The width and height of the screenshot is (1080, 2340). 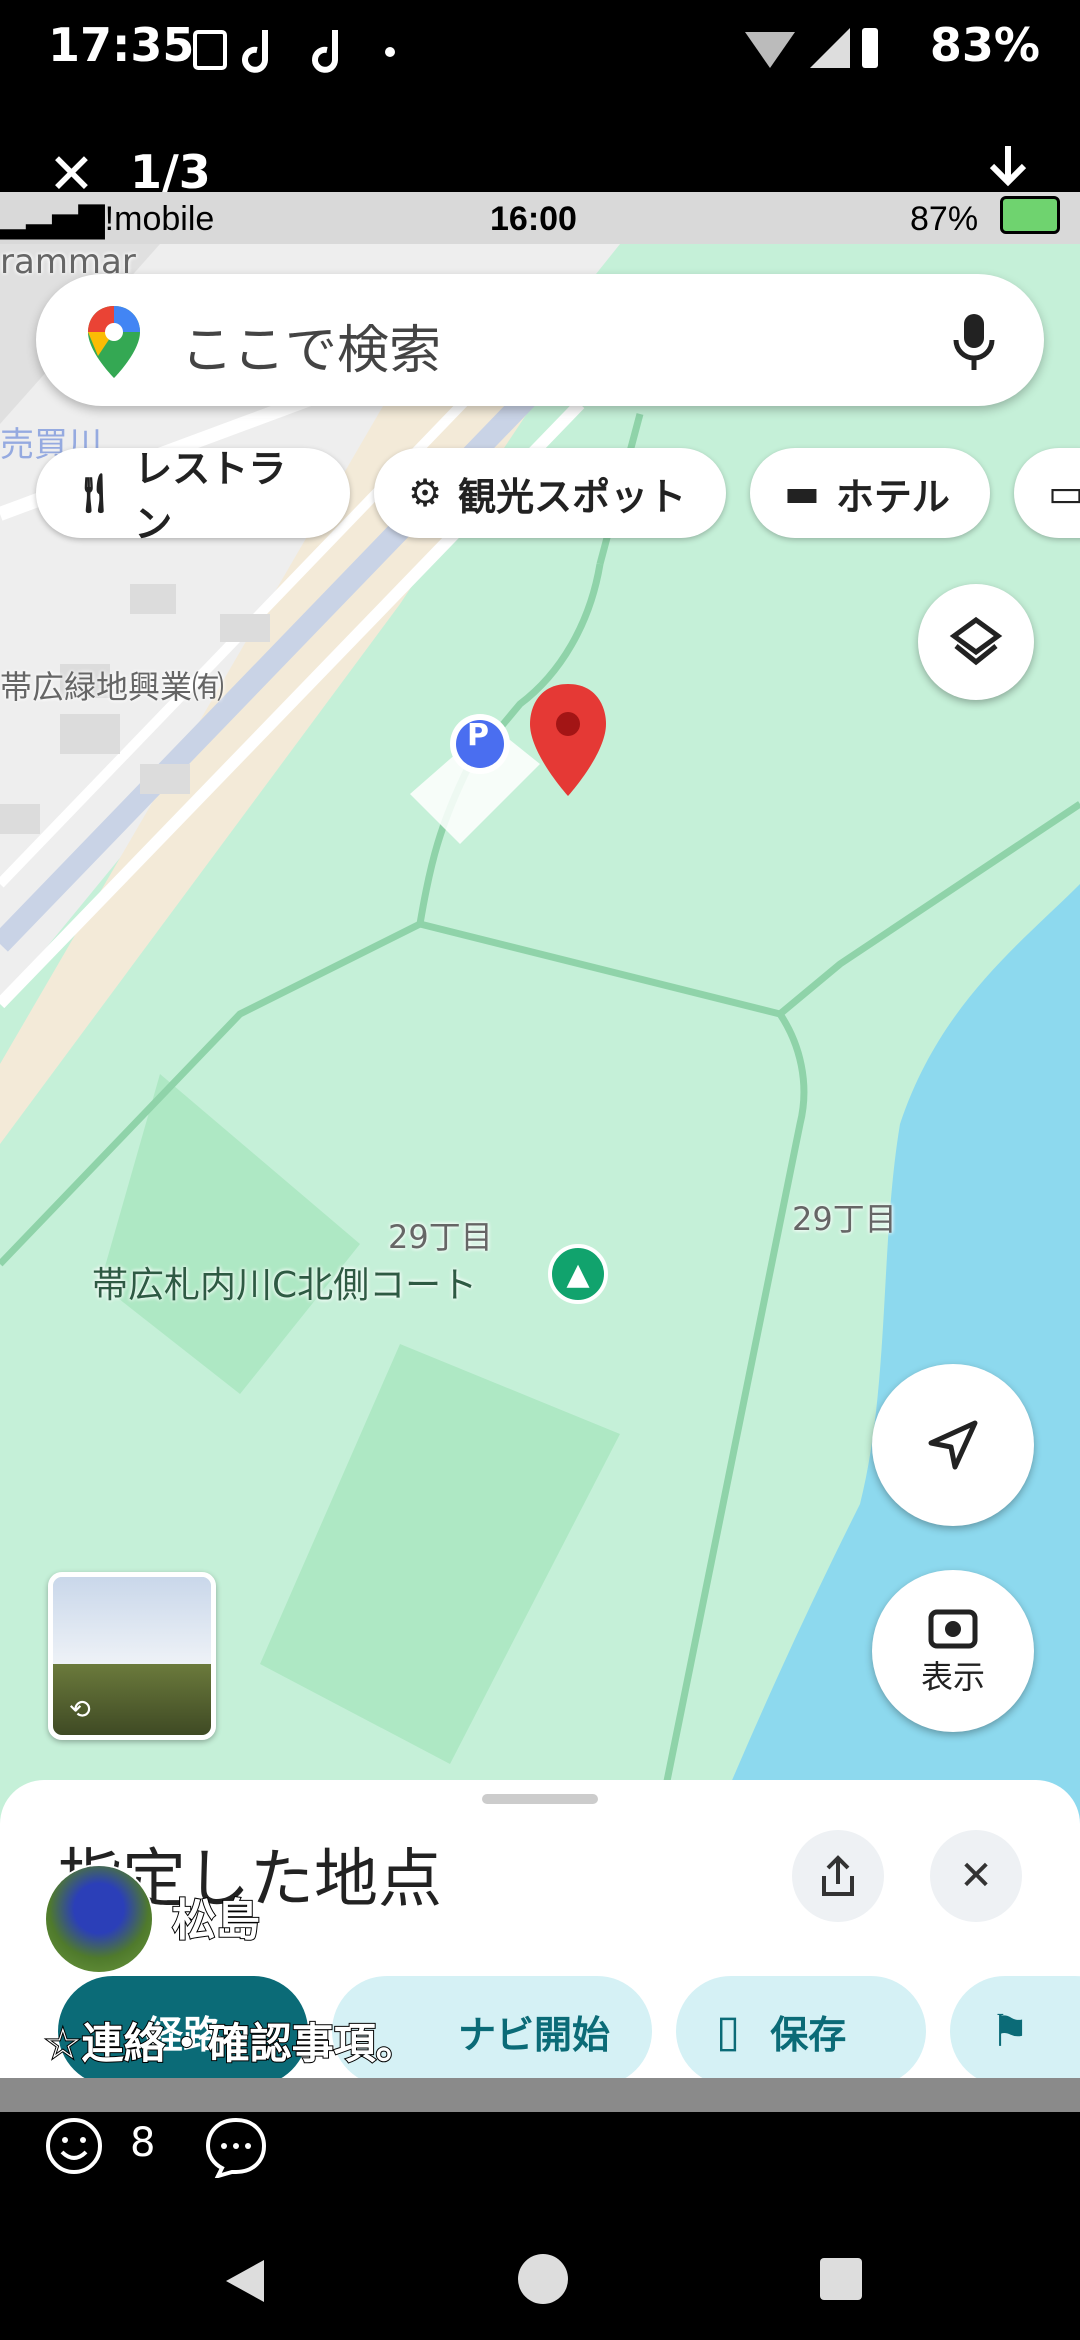 I want to click on screenshot-icon, so click(x=210, y=50).